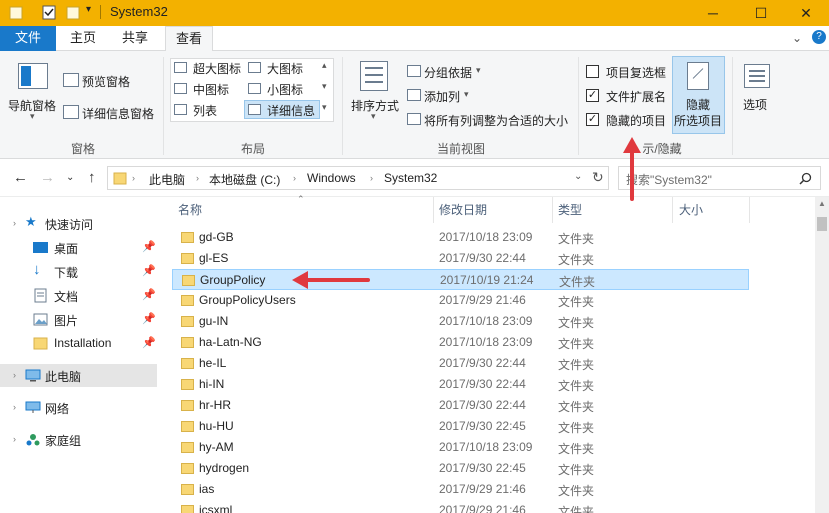 The image size is (829, 513). I want to click on file-row: hydrogen 2017/9/30 22:45 文件夹, so click(460, 468).